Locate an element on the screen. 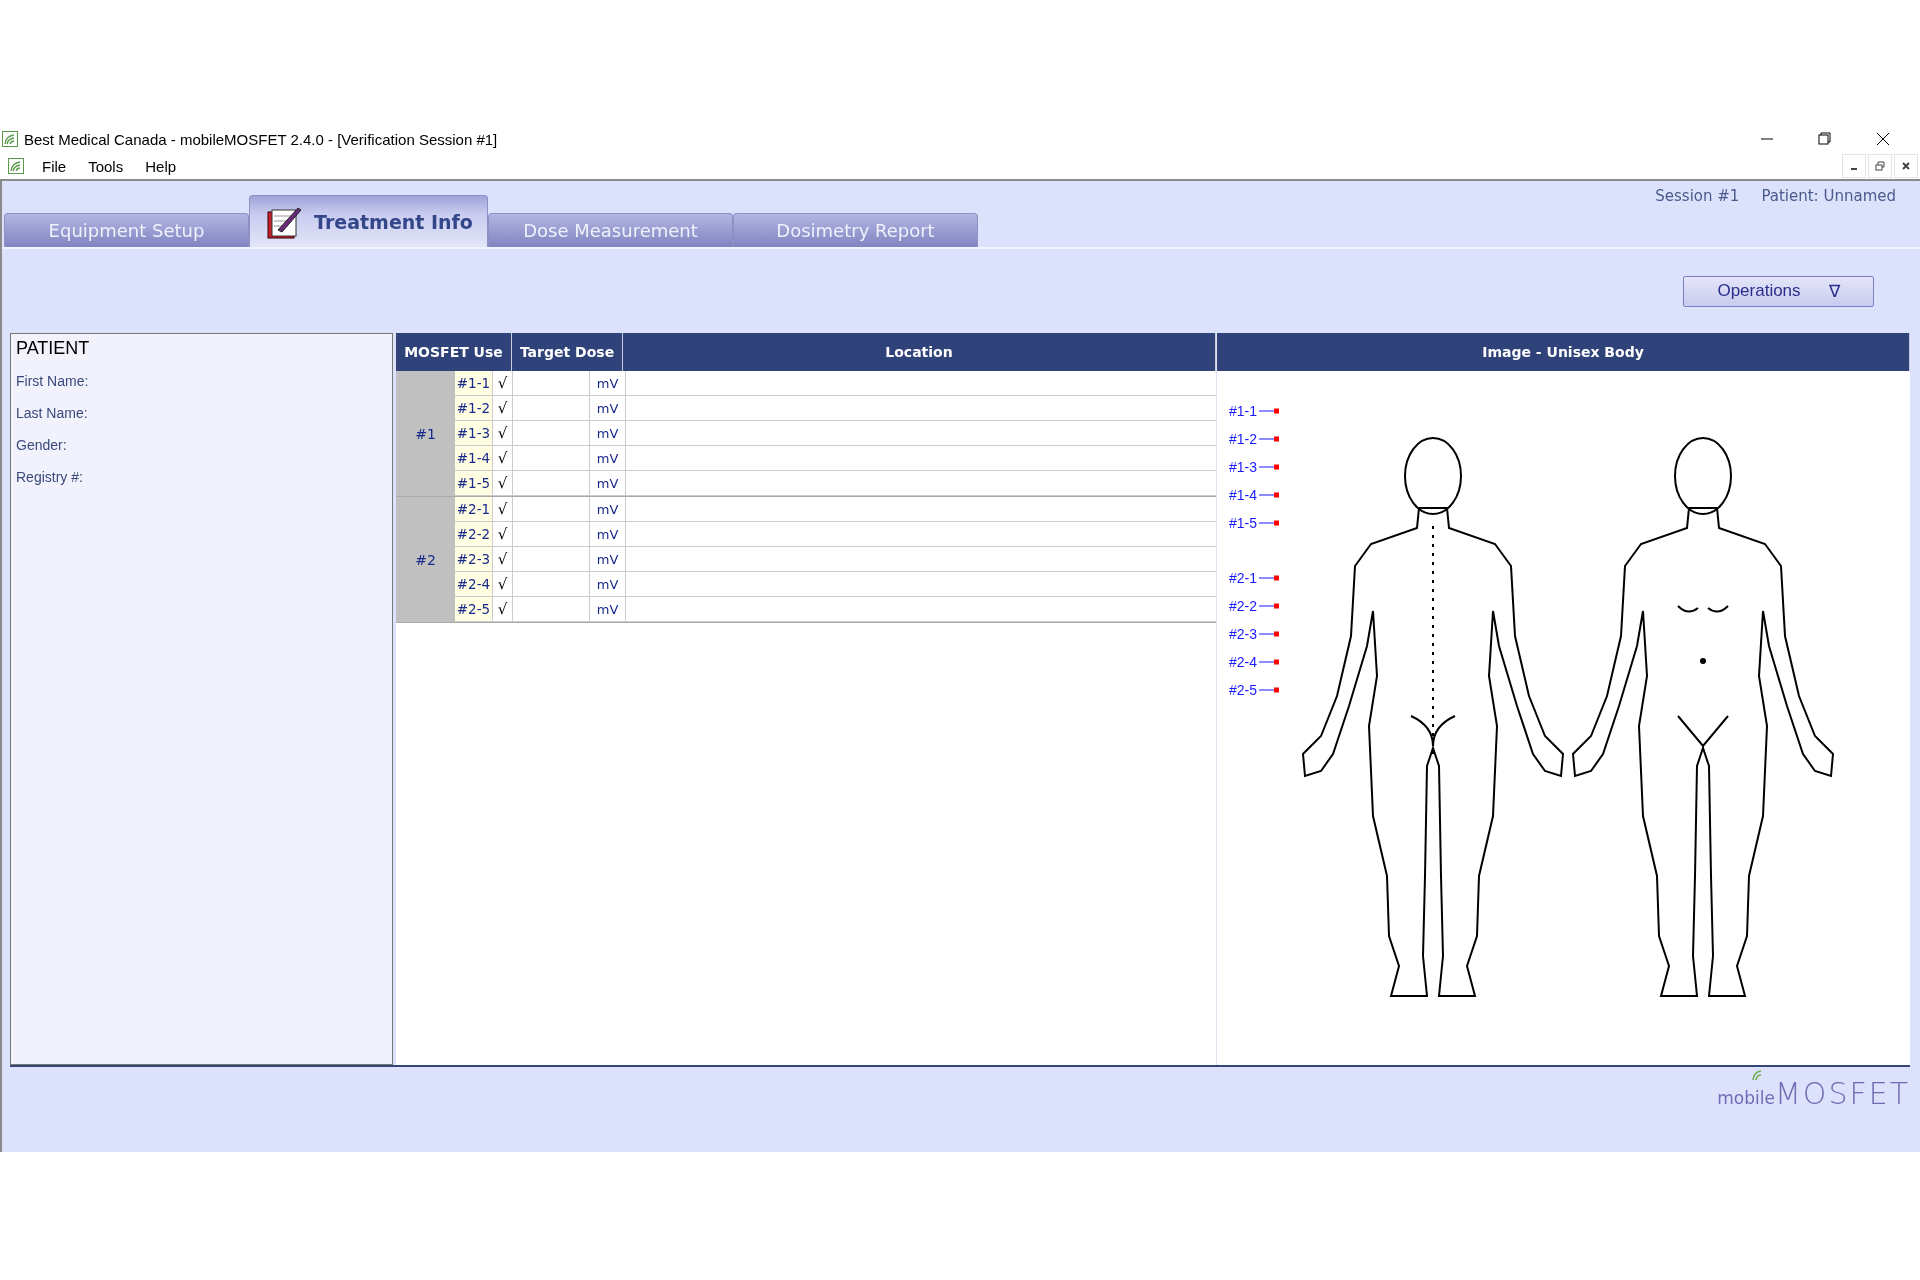  sensor-cell: #2-1 is located at coordinates (474, 509).